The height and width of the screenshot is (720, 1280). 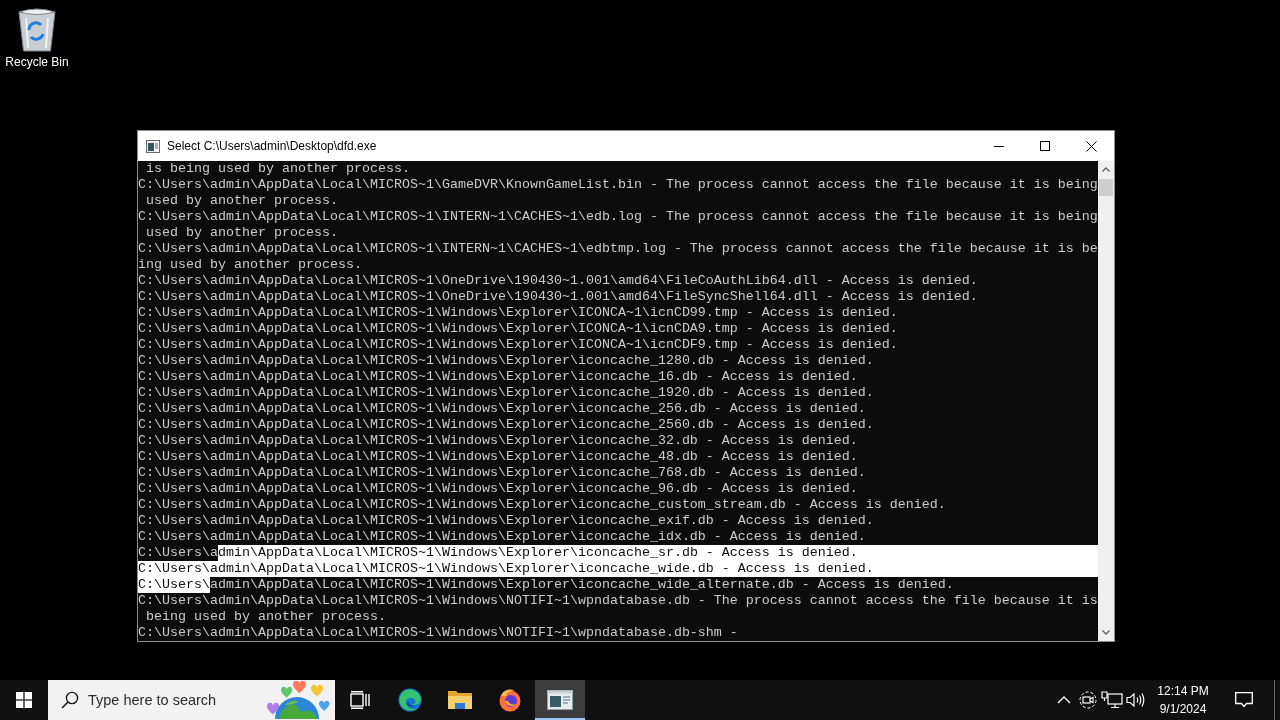 I want to click on console-line: being used by another process., so click(x=265, y=617).